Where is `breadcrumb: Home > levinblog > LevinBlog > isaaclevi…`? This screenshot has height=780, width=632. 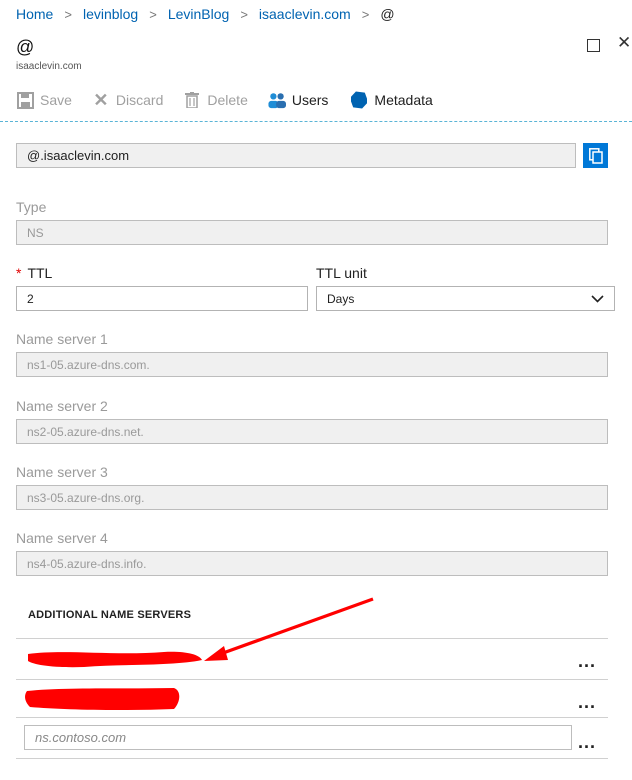
breadcrumb: Home > levinblog > LevinBlog > isaaclevi… is located at coordinates (316, 14).